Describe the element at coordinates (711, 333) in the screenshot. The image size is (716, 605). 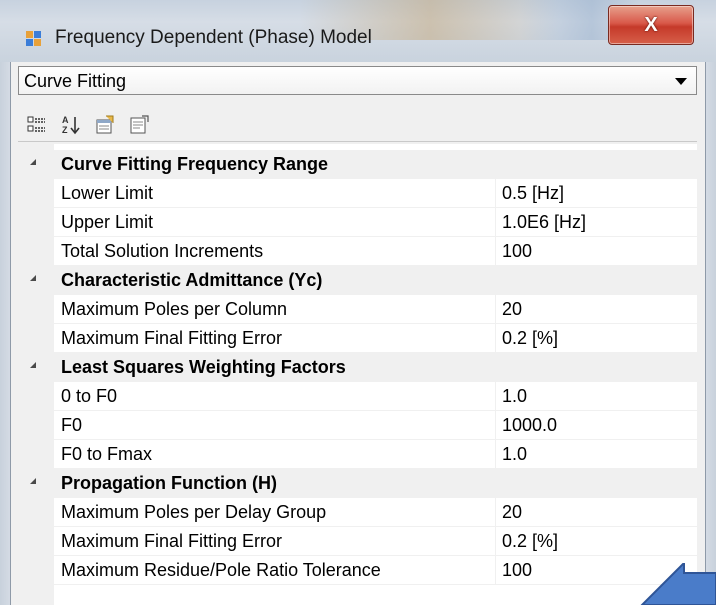
I see `window-frame-right` at that location.